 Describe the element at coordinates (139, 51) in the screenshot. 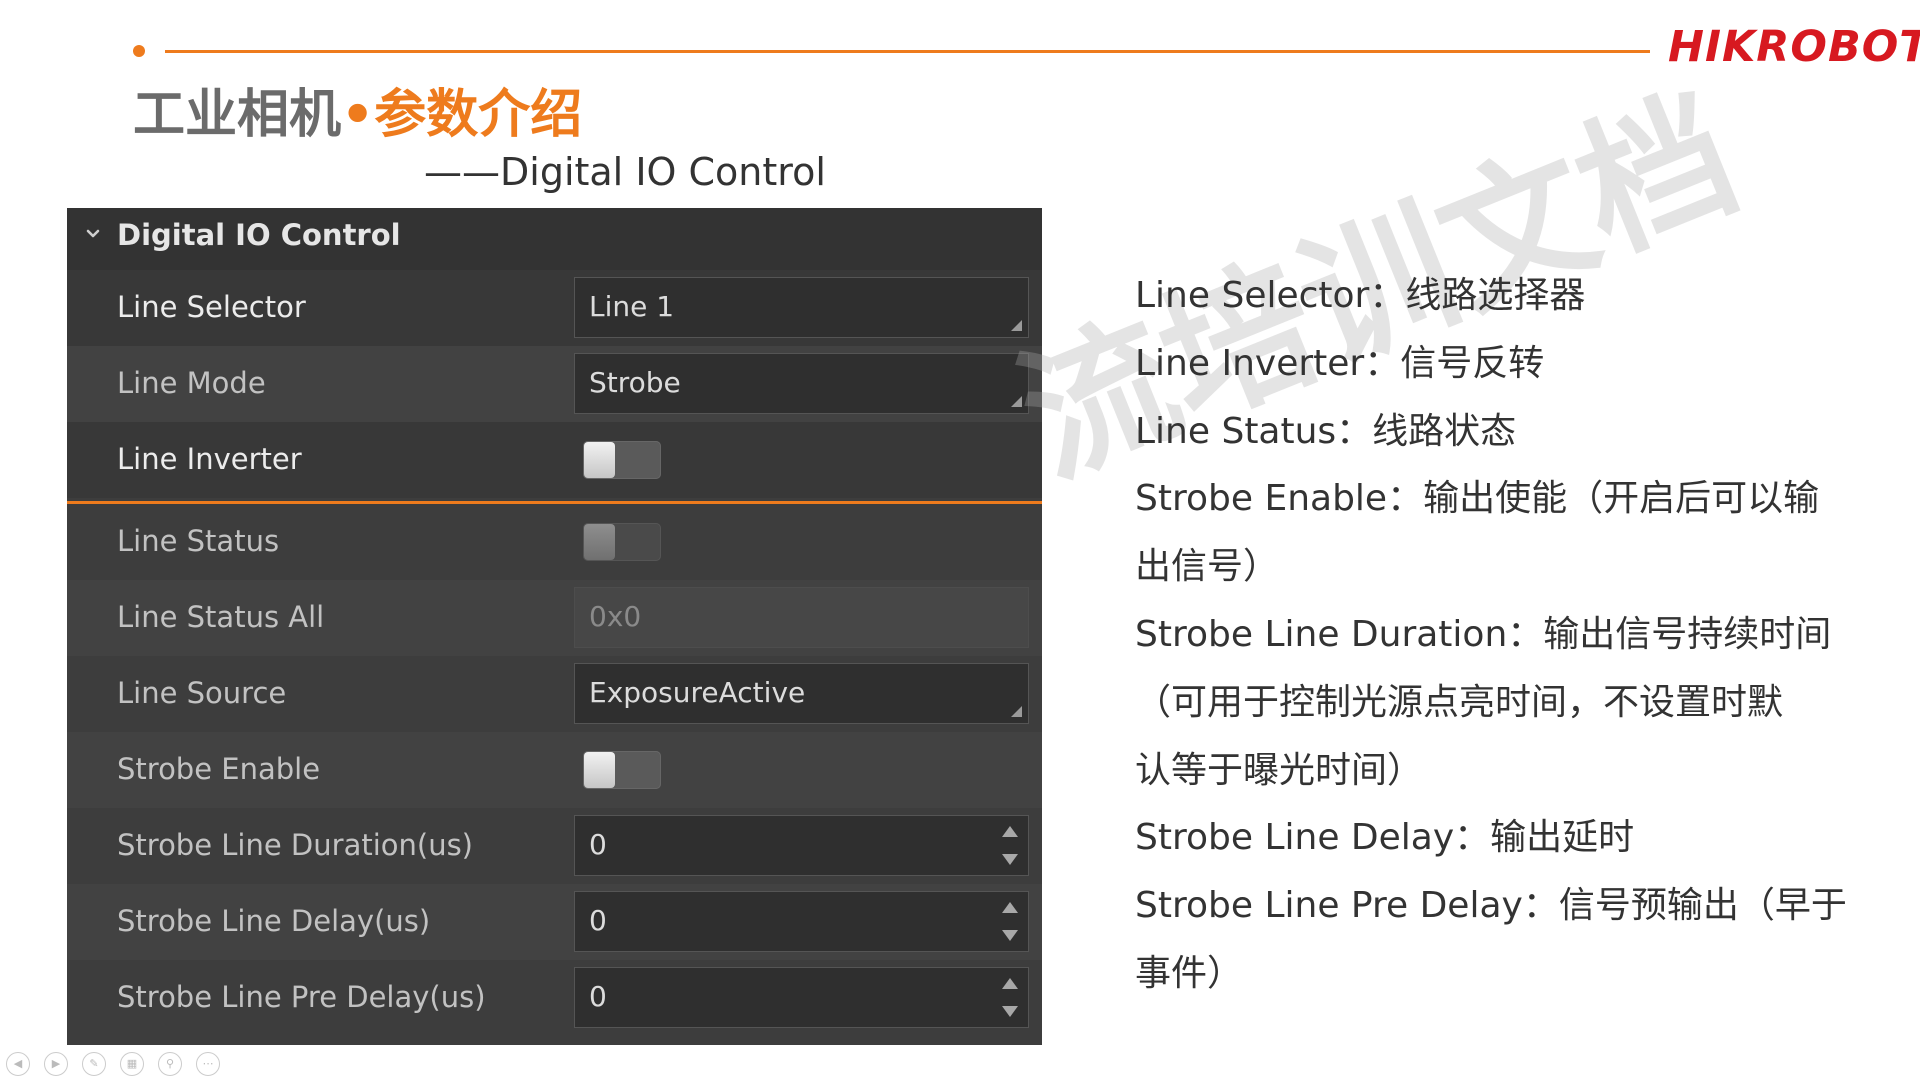

I see `header-dot` at that location.